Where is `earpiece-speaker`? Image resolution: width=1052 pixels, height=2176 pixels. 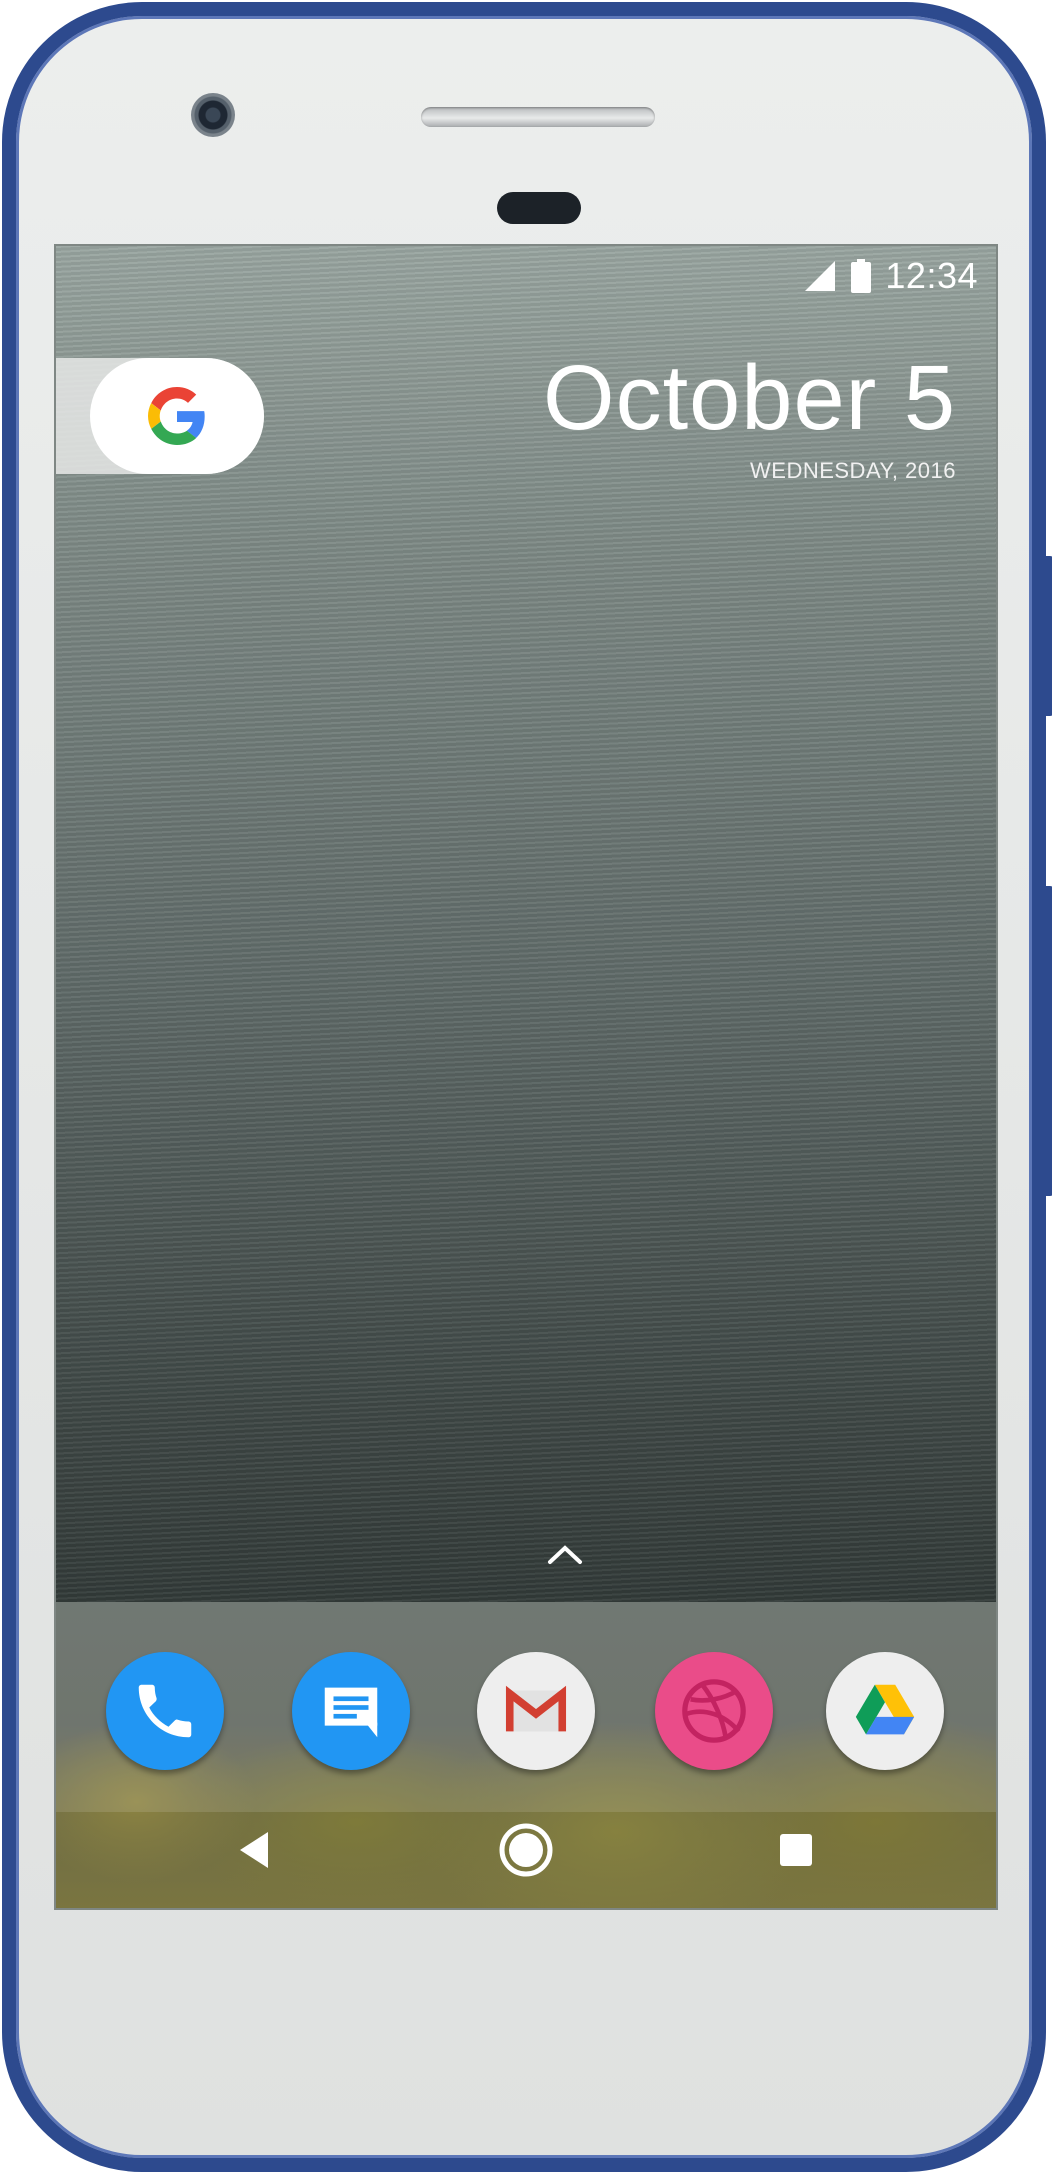 earpiece-speaker is located at coordinates (538, 117).